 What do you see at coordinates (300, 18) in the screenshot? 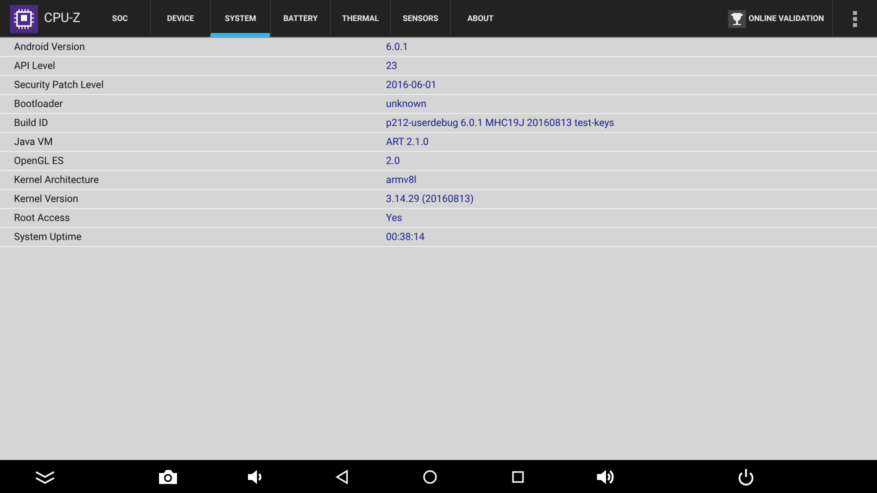
I see `tab: BATTERY` at bounding box center [300, 18].